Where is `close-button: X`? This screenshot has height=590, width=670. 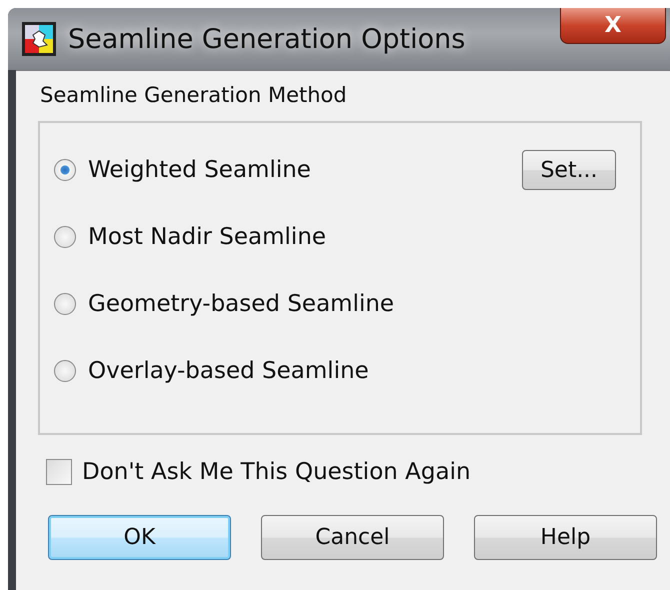
close-button: X is located at coordinates (613, 26).